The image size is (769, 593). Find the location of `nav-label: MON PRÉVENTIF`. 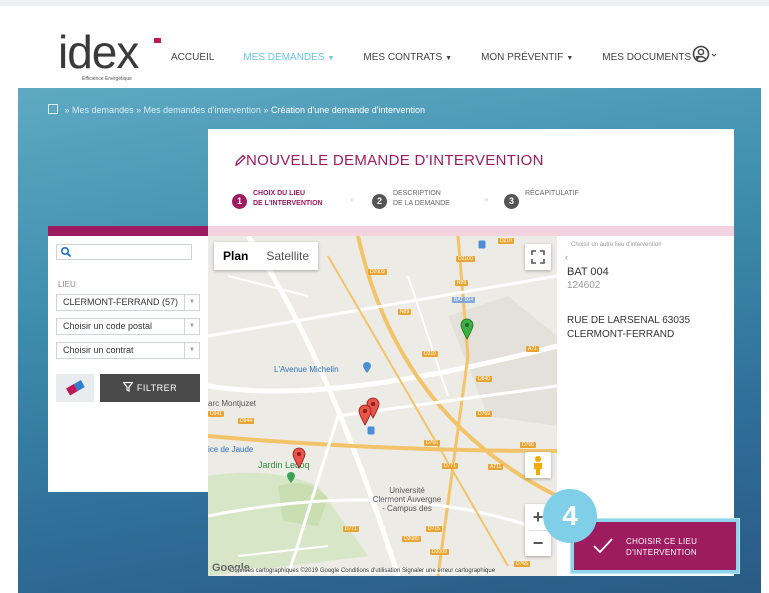

nav-label: MON PRÉVENTIF is located at coordinates (522, 57).